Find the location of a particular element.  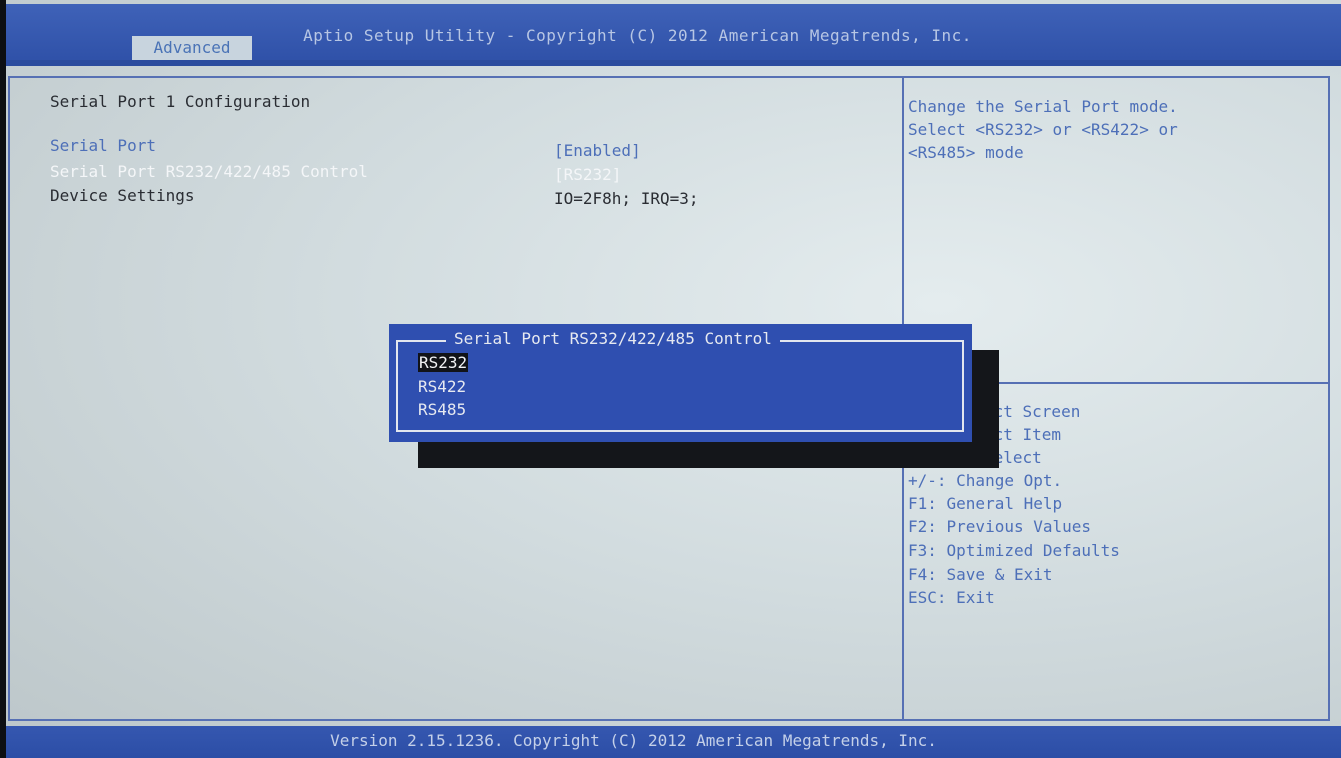

section-title: Serial Port 1 Configuration is located at coordinates (180, 101).